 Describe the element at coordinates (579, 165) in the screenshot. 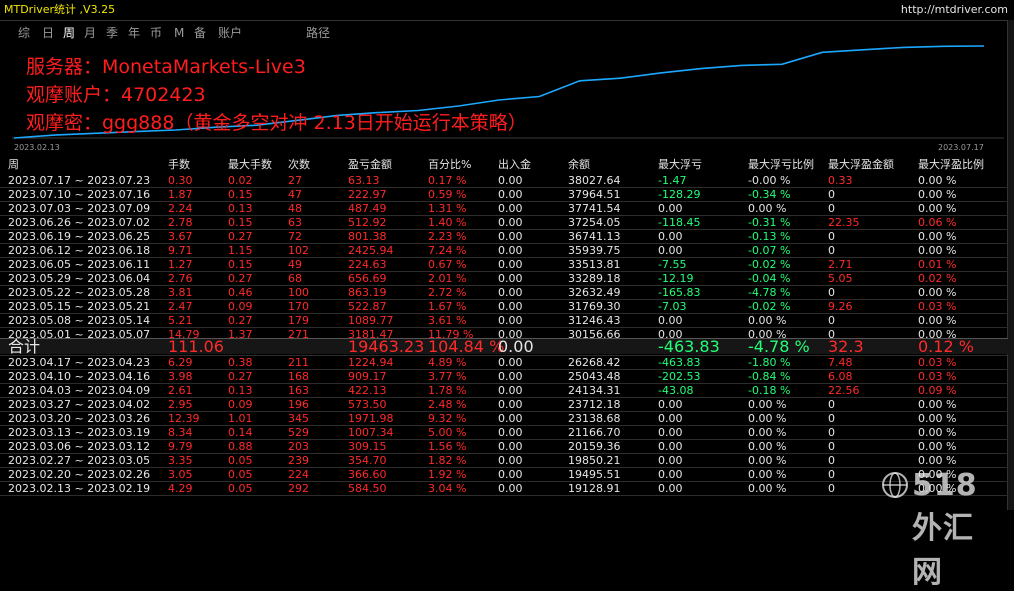

I see `col-header-balance: 余额` at that location.